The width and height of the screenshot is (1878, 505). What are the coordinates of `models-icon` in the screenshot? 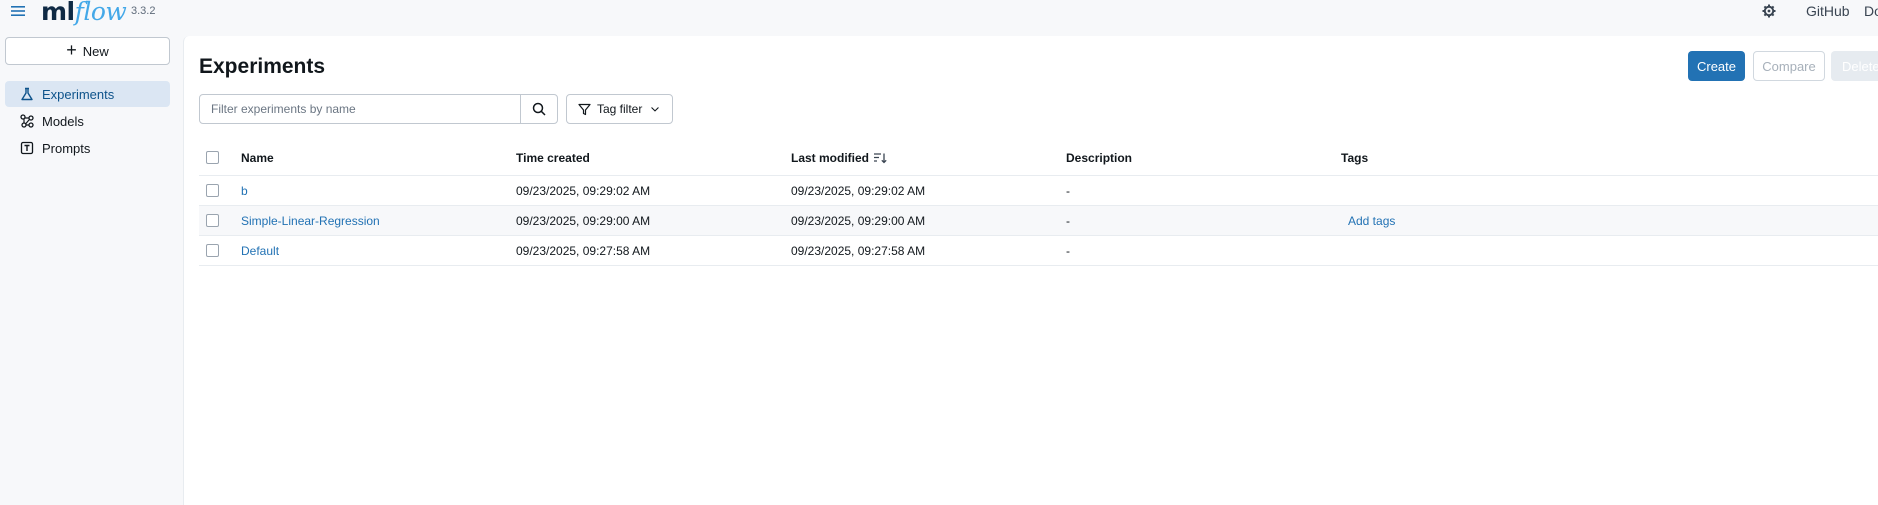 It's located at (27, 121).